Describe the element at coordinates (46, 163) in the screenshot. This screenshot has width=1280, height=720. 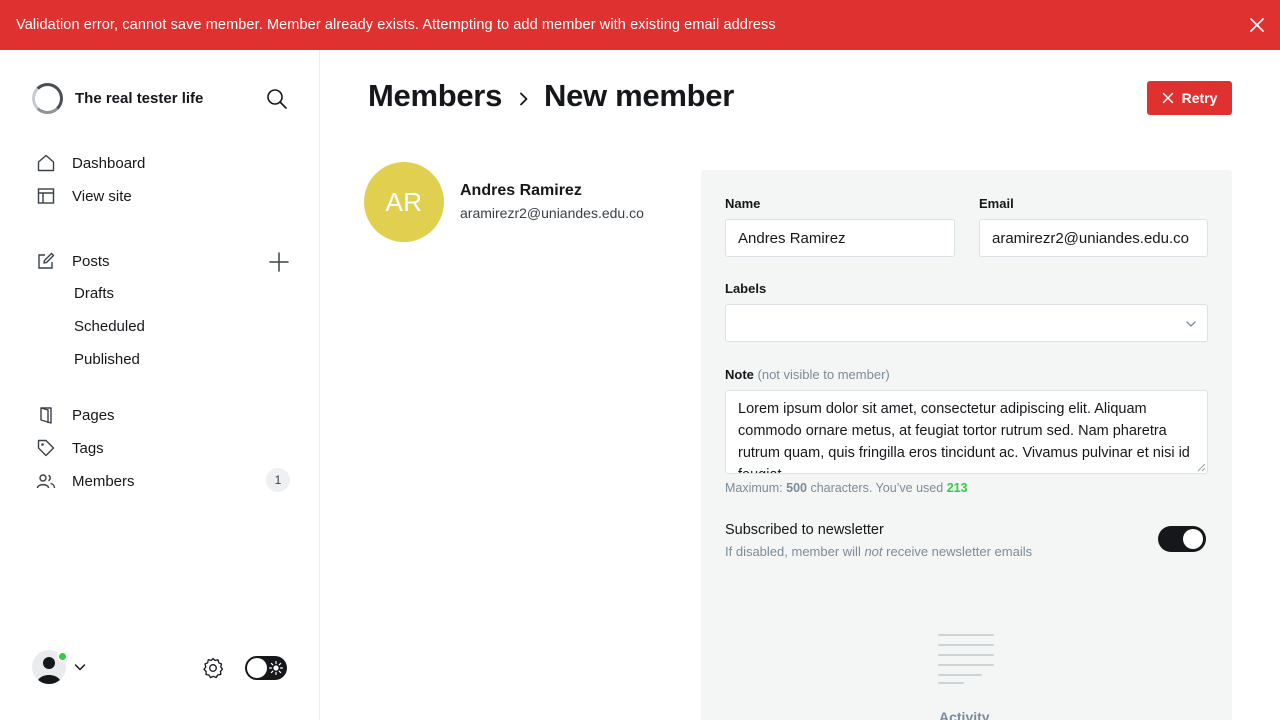
I see `home-icon` at that location.